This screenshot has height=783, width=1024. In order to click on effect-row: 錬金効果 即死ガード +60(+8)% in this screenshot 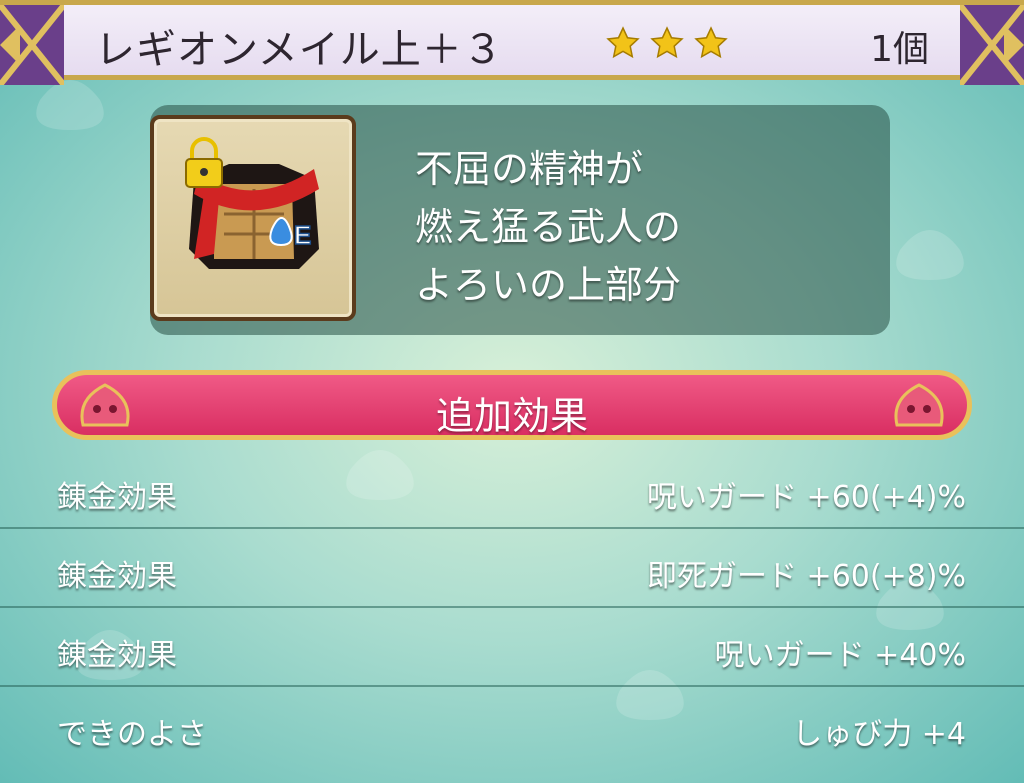, I will do `click(512, 568)`.